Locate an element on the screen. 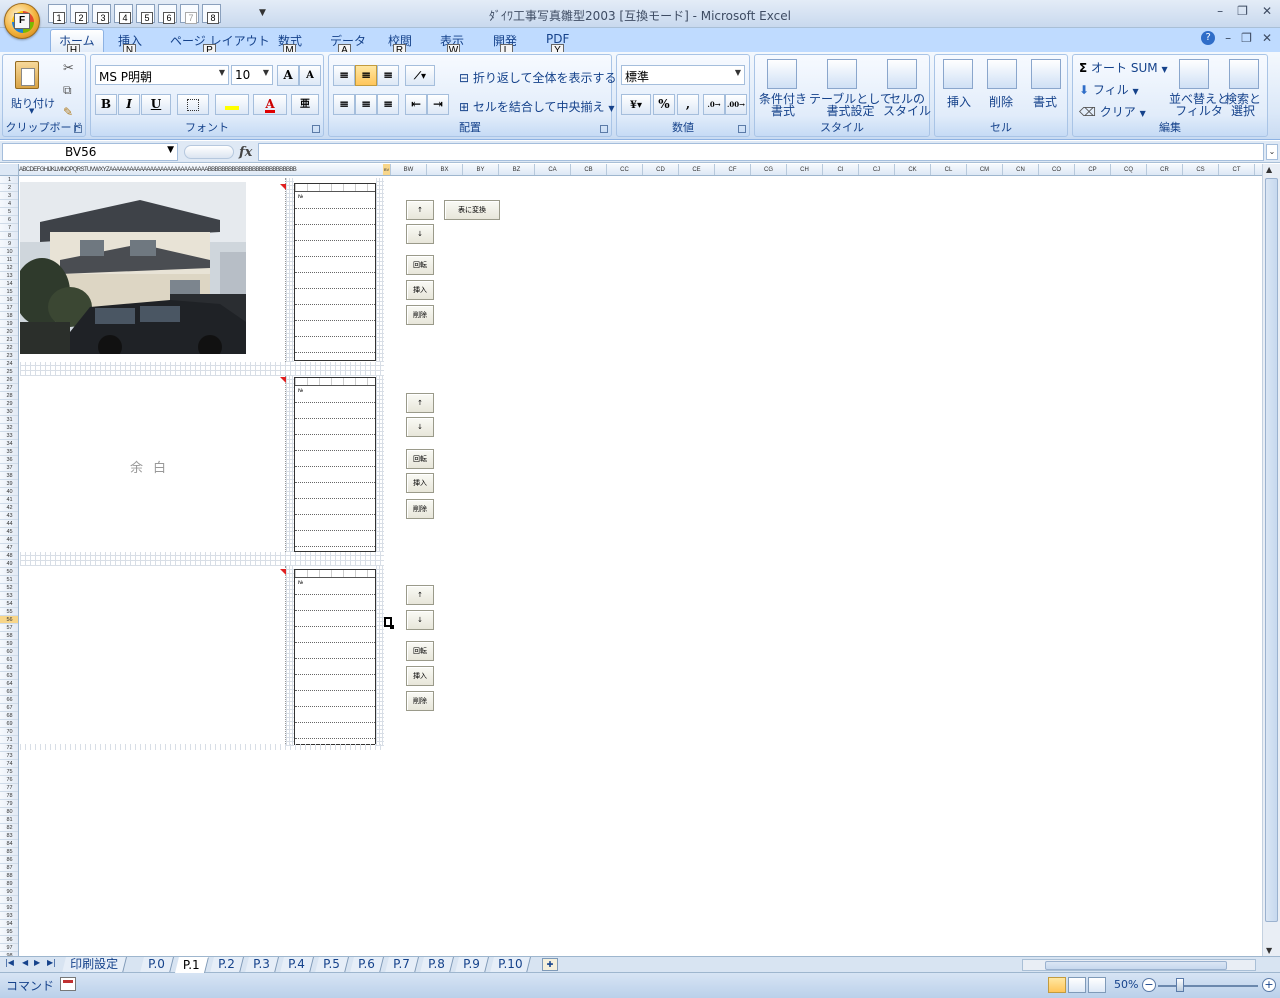 The image size is (1280, 998). row-header: 90 is located at coordinates (9, 892).